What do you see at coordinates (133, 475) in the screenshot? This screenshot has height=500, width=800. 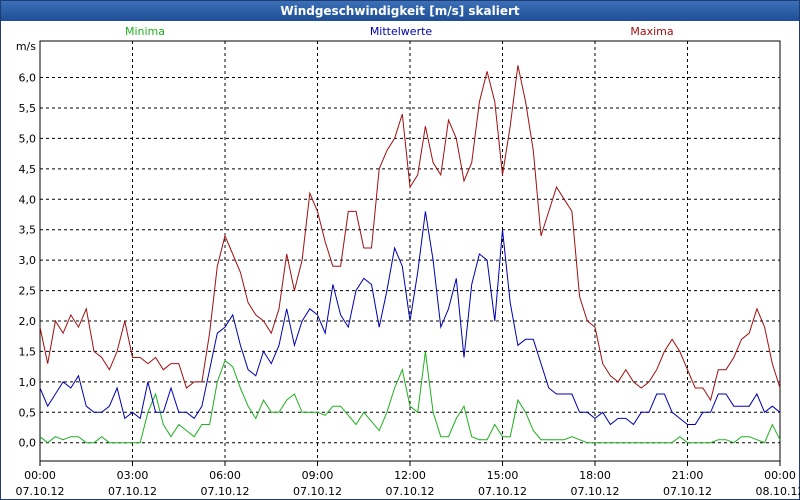 I see `x-tick-time: 03:00` at bounding box center [133, 475].